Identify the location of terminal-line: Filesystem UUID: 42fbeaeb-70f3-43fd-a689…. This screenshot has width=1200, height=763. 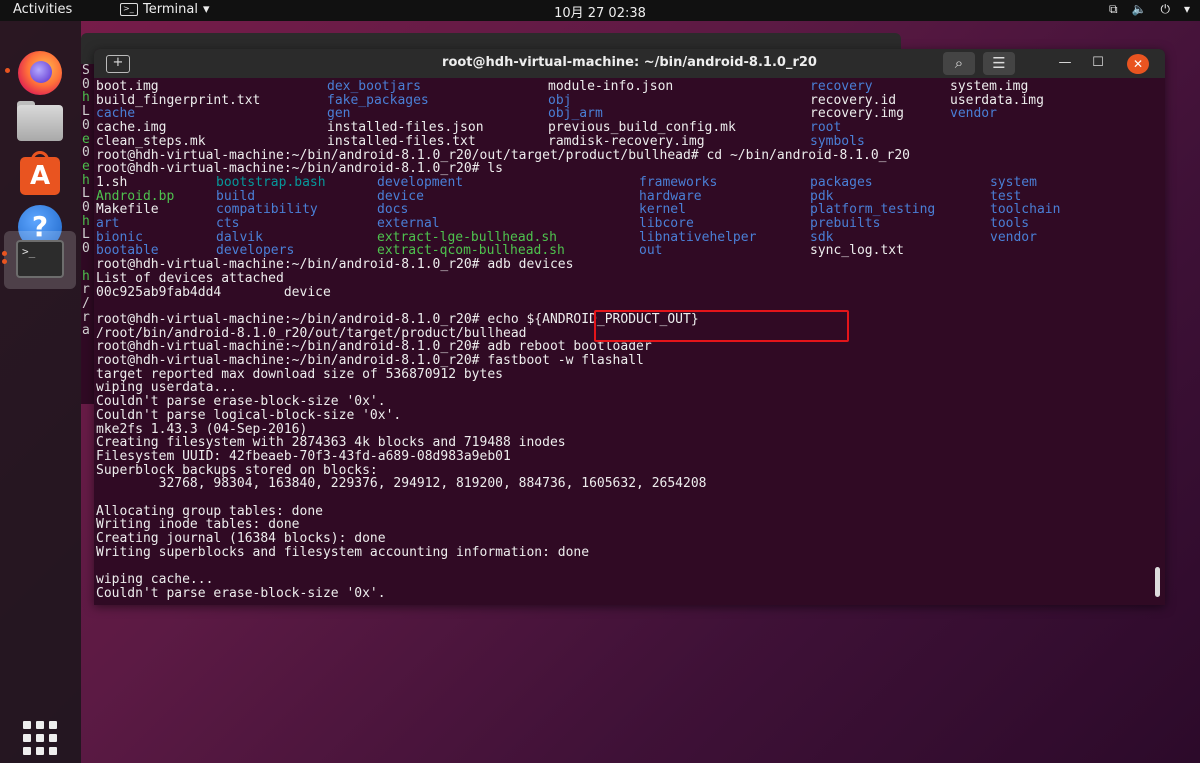
(303, 456).